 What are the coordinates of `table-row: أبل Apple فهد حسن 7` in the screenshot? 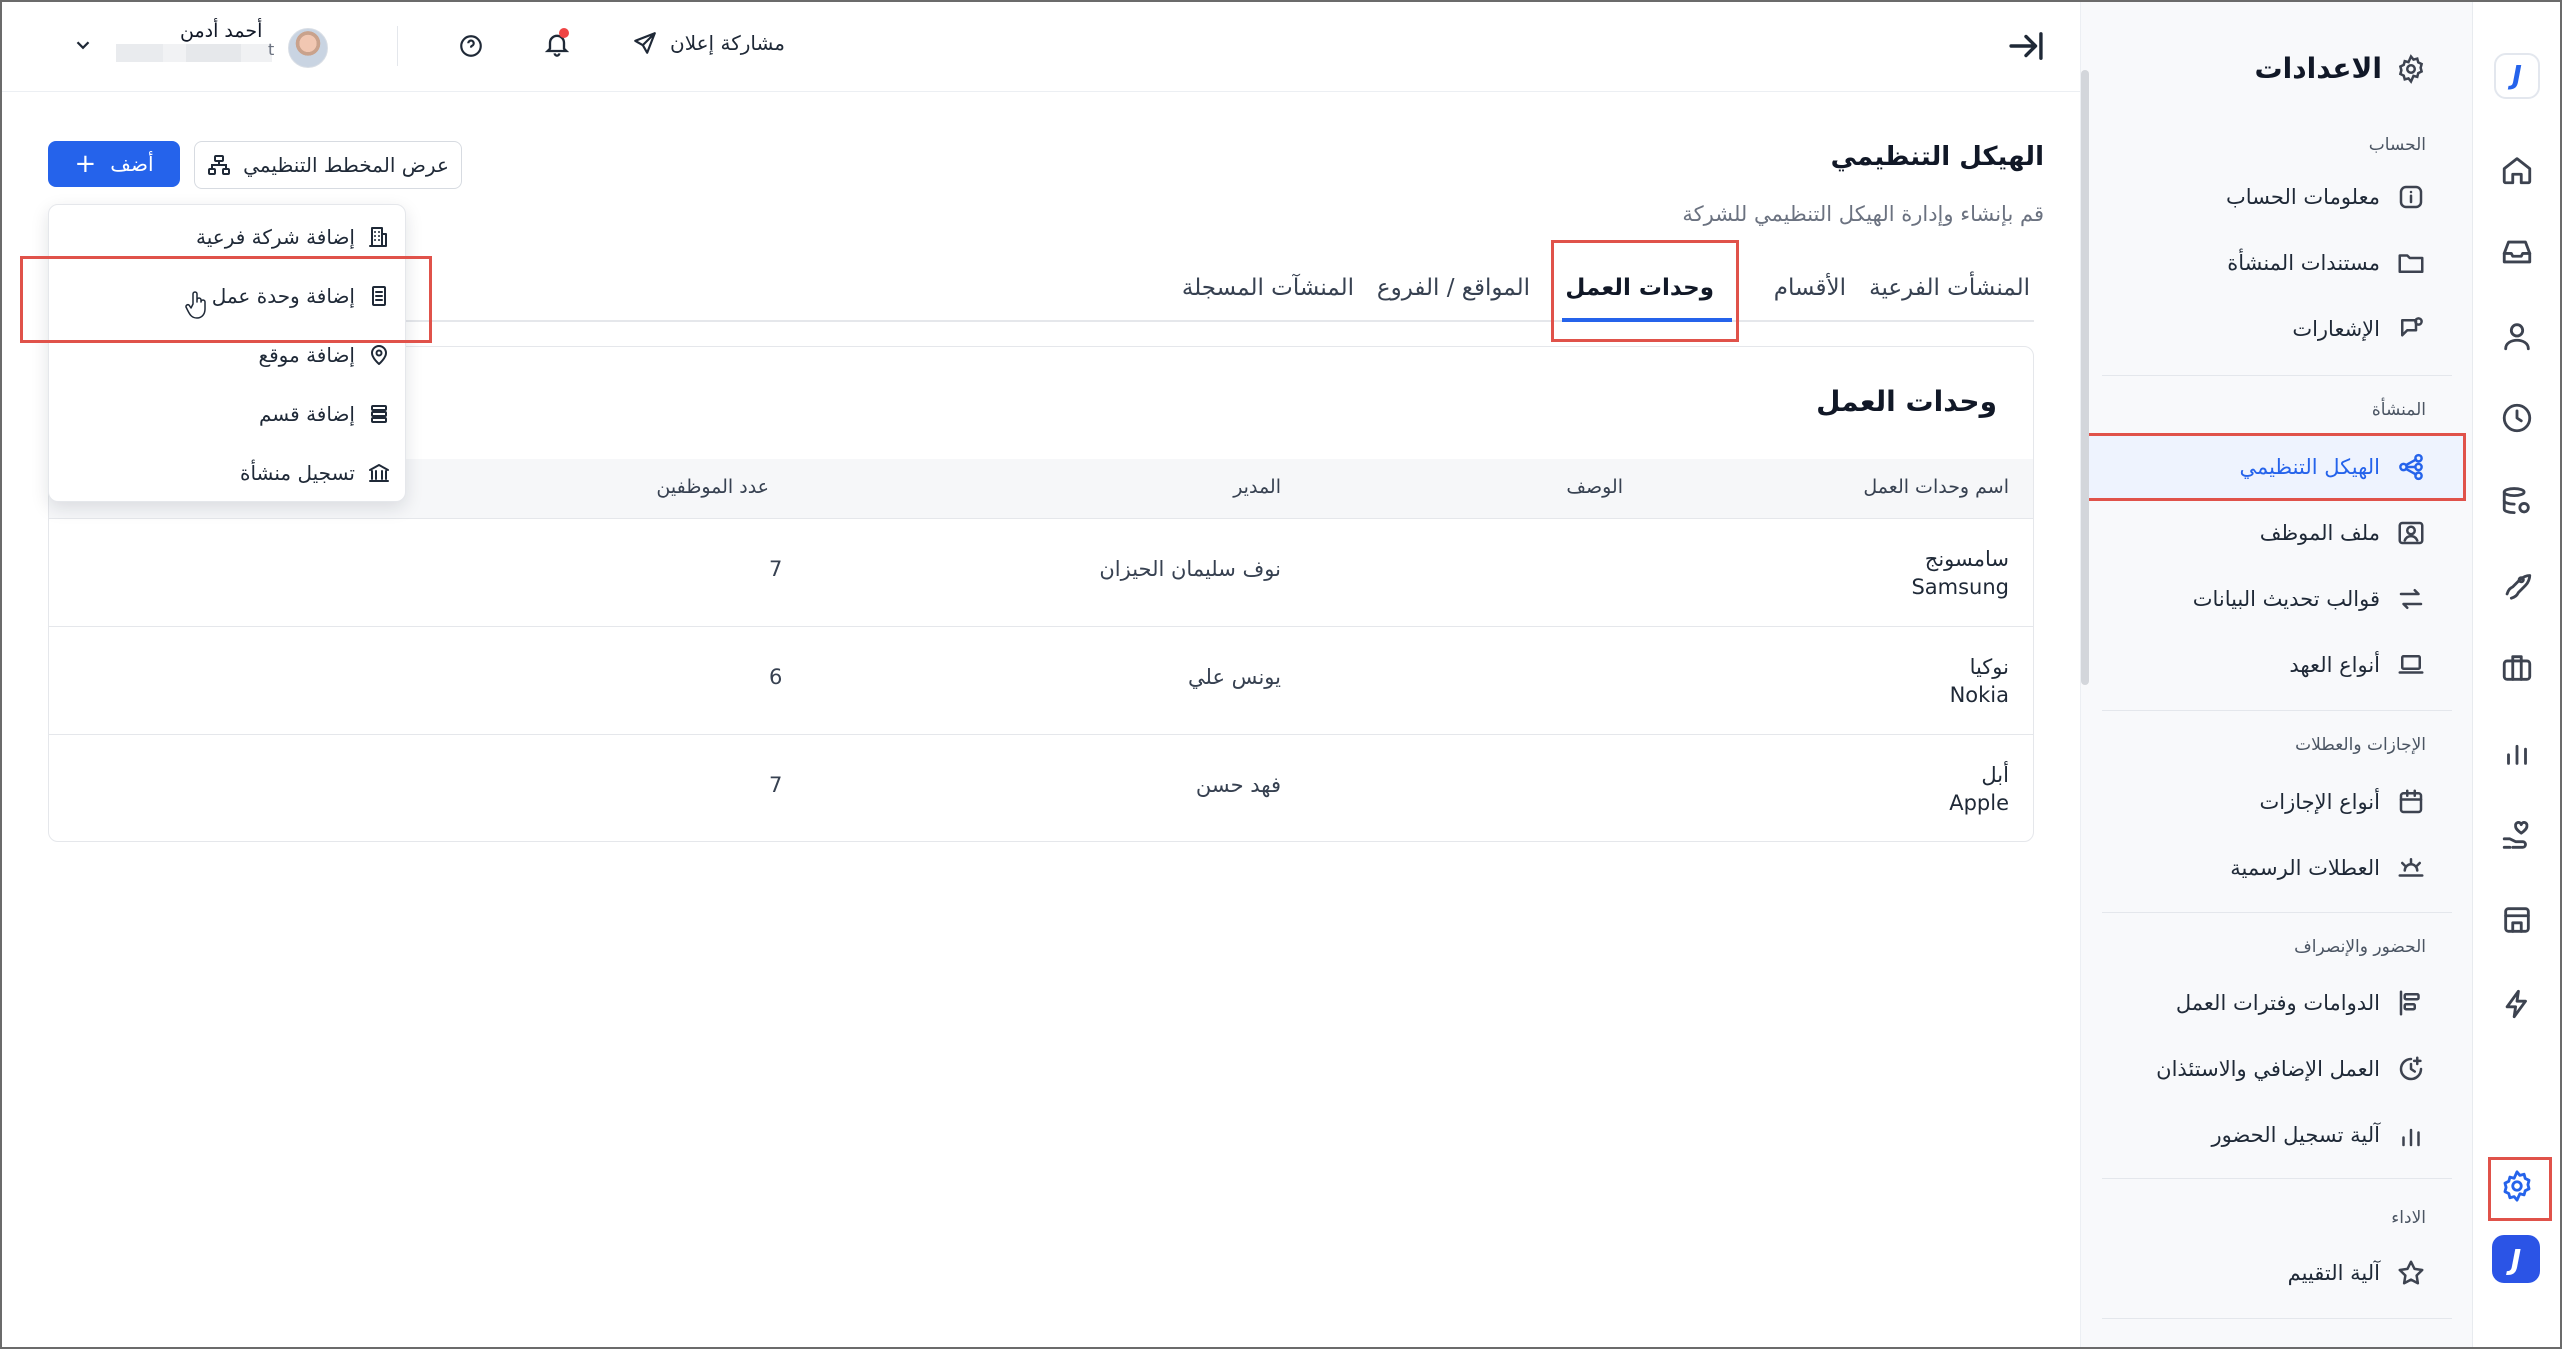 It's located at (1041, 788).